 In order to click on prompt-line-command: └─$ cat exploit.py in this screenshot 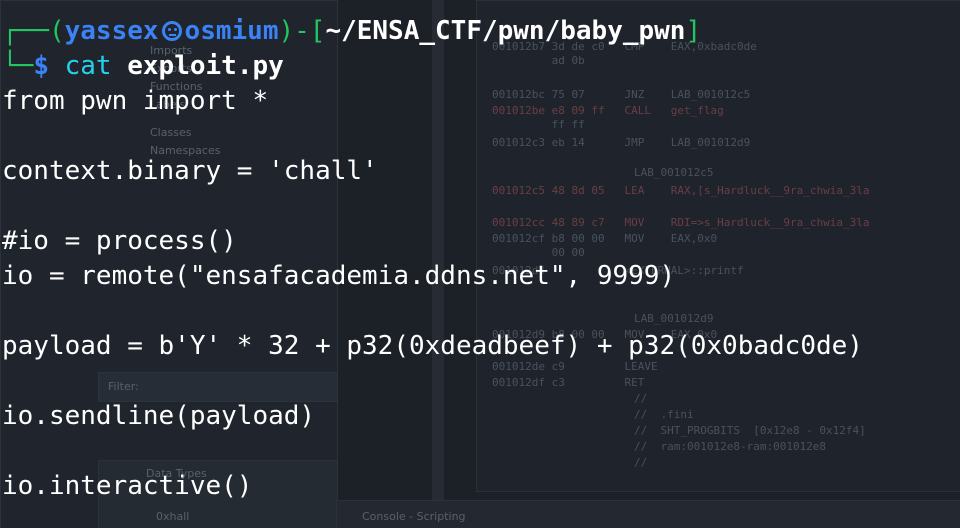, I will do `click(143, 66)`.